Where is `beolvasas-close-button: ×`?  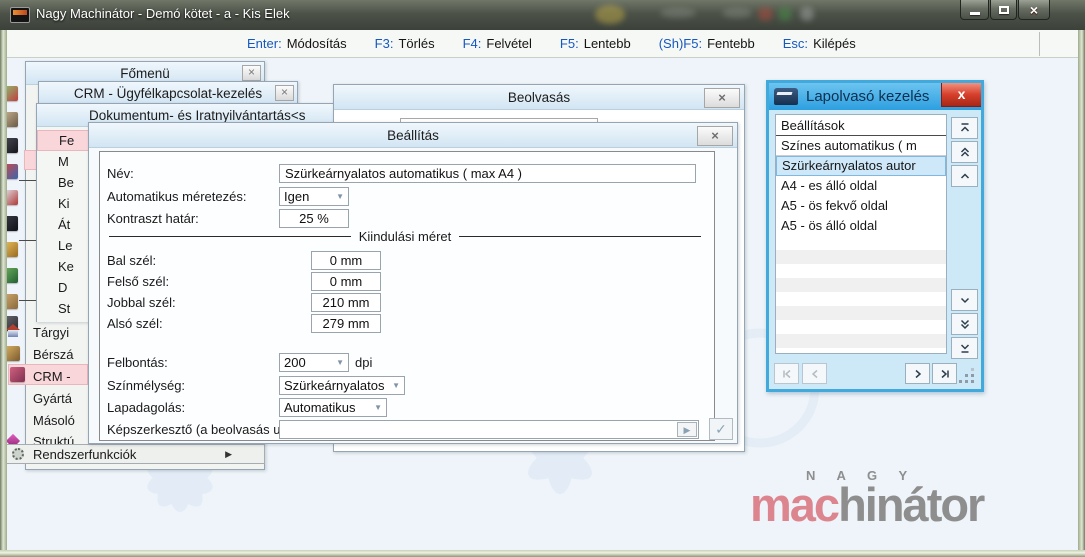
beolvasas-close-button: × is located at coordinates (722, 98).